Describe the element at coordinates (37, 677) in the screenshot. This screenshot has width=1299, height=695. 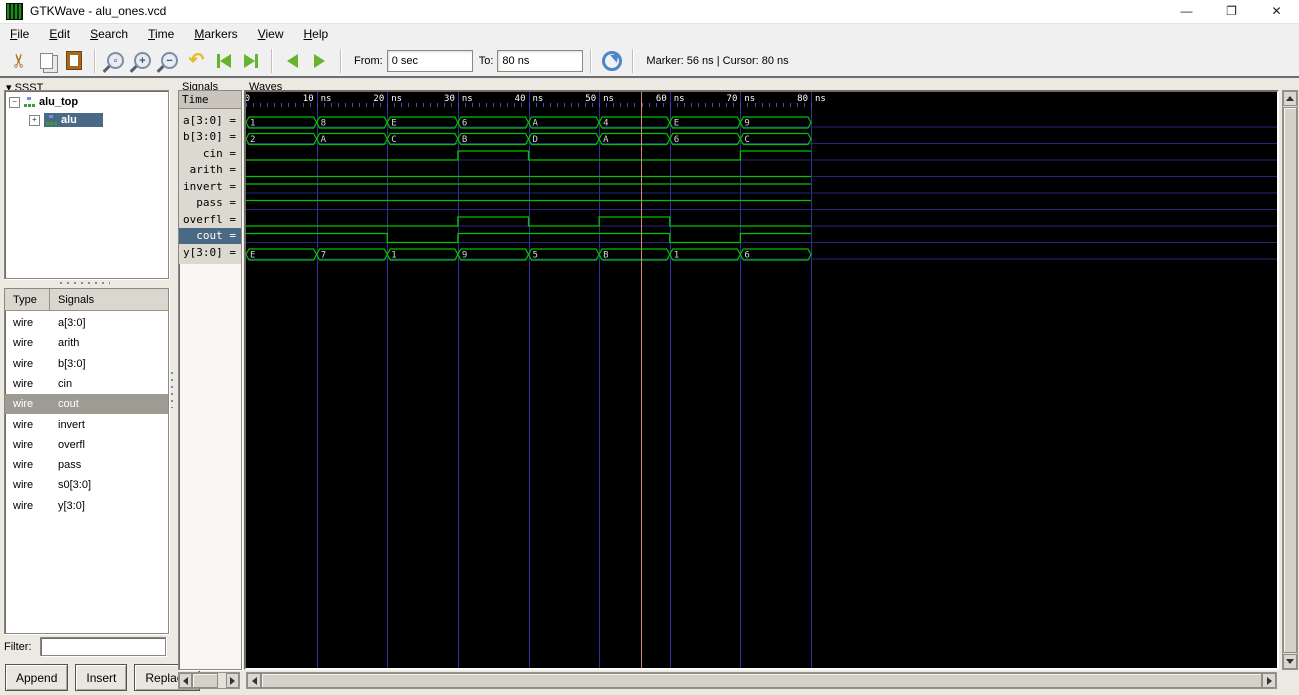
I see `append-button: Append` at that location.